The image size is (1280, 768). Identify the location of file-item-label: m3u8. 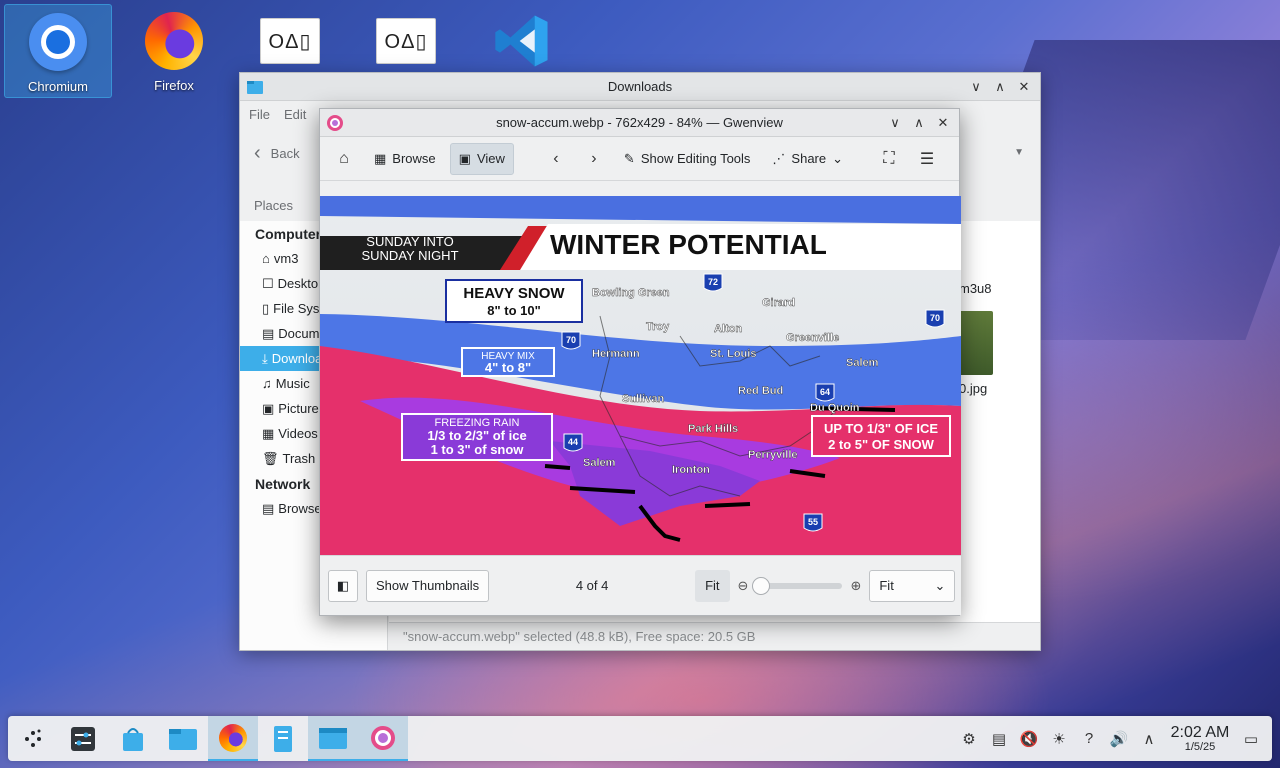
(975, 288).